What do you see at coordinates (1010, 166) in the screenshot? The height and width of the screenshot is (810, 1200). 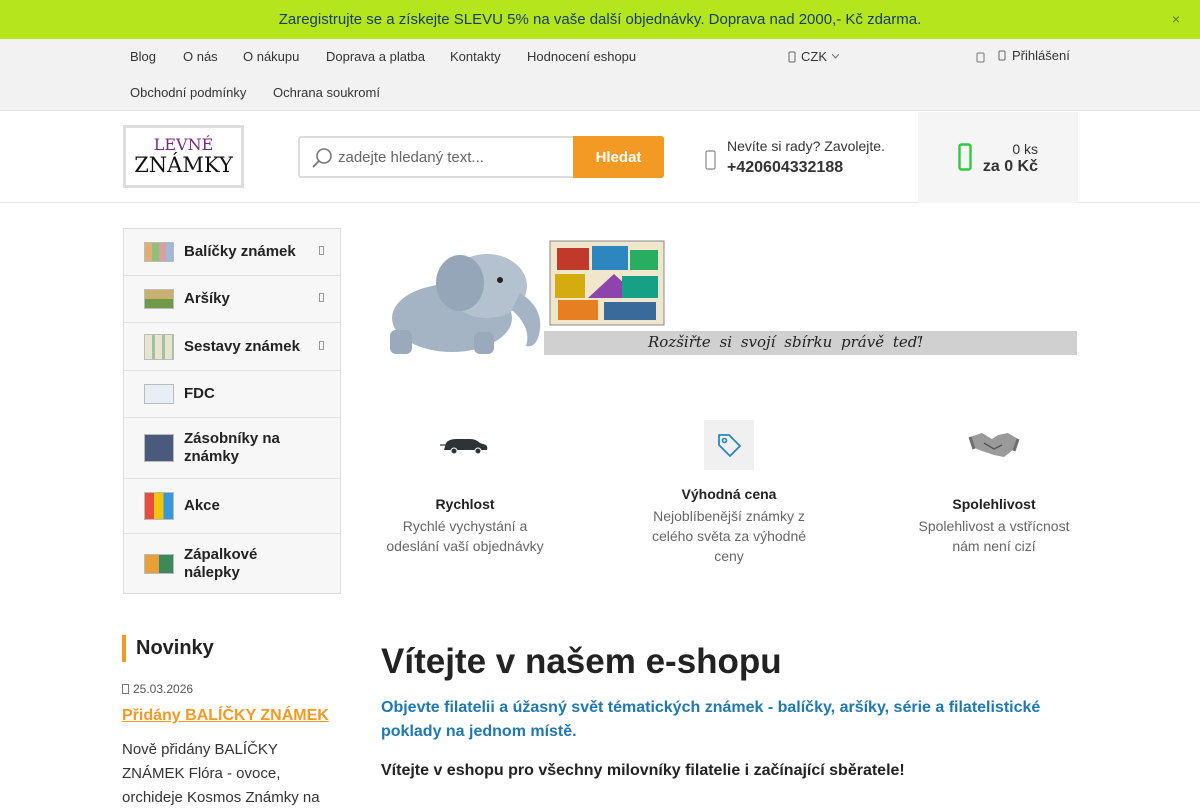 I see `cart-price: za 0 Kč` at bounding box center [1010, 166].